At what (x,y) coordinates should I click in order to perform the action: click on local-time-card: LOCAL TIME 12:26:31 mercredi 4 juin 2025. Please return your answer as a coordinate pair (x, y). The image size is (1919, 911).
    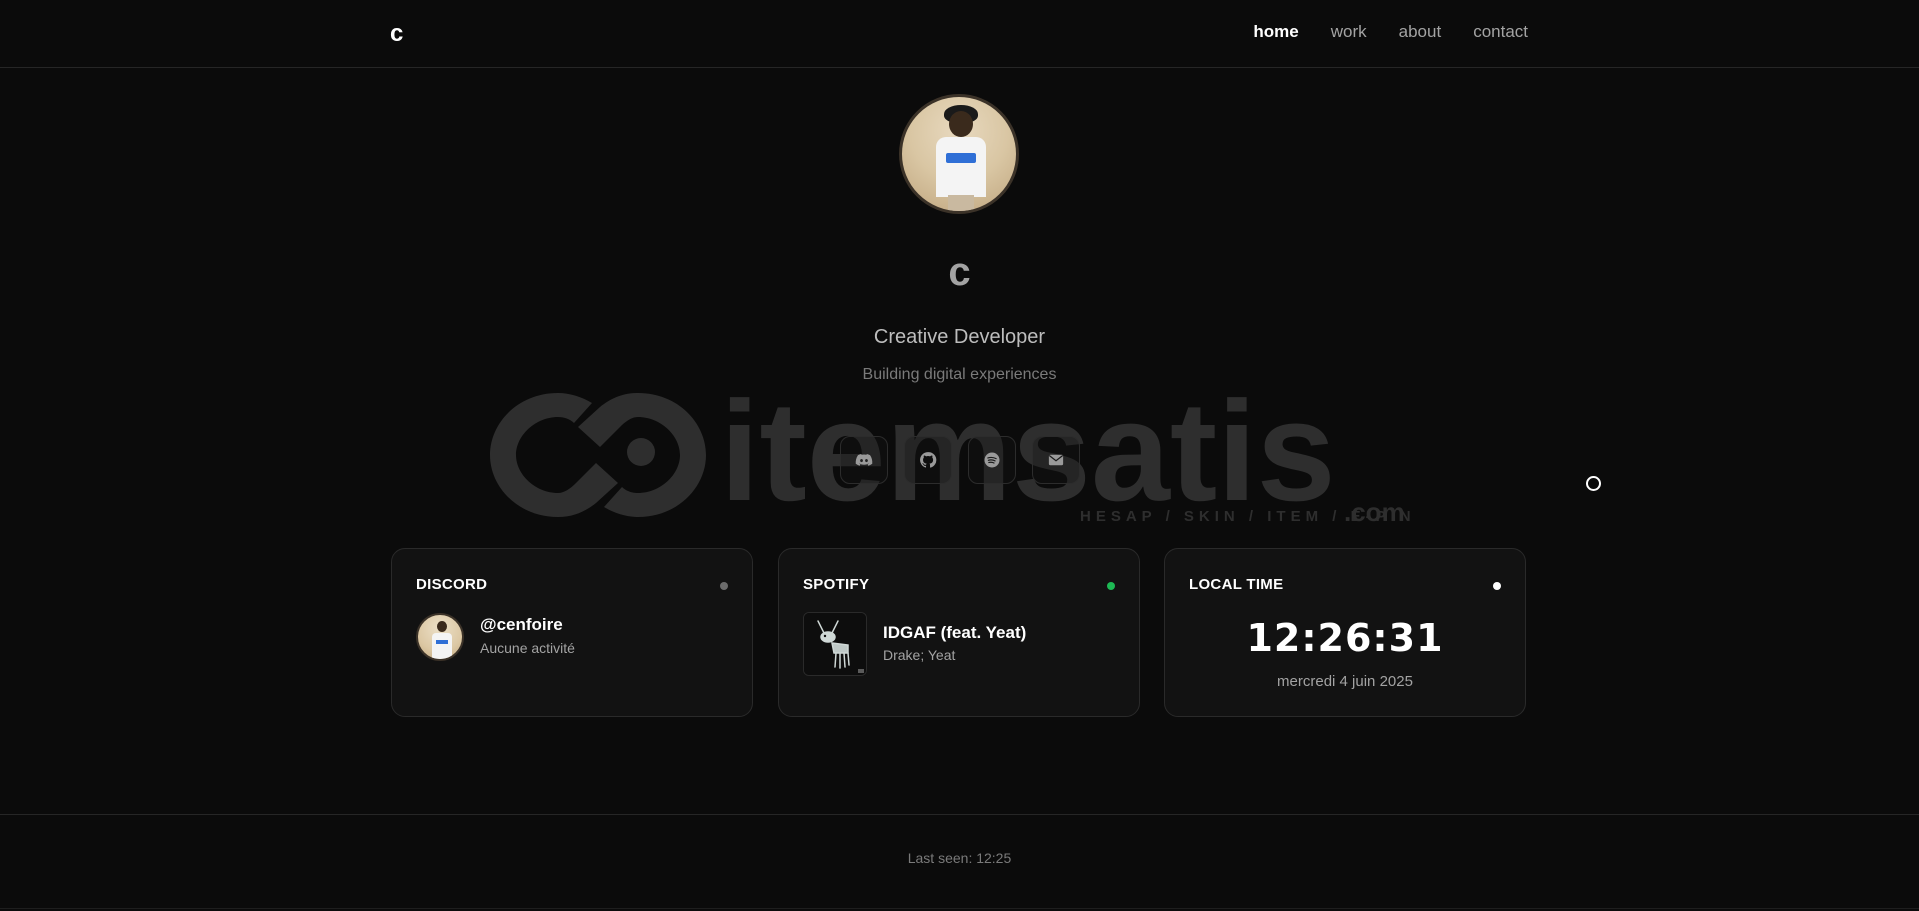
    Looking at the image, I should click on (1345, 632).